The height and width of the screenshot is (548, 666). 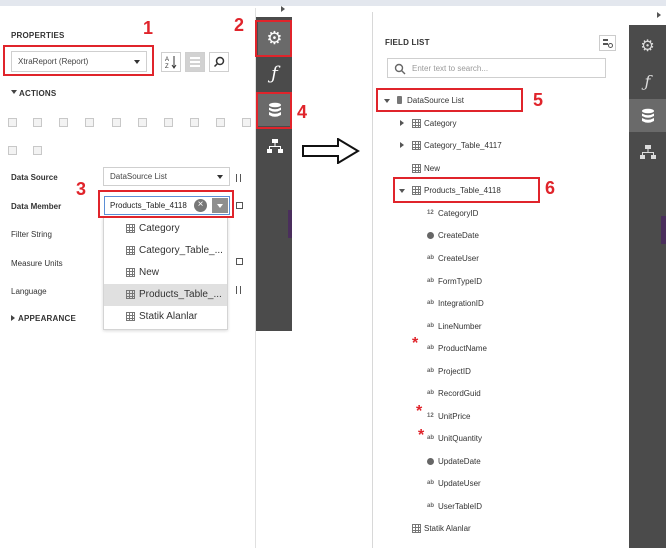 What do you see at coordinates (432, 168) in the screenshot?
I see `field-list-item-new: New` at bounding box center [432, 168].